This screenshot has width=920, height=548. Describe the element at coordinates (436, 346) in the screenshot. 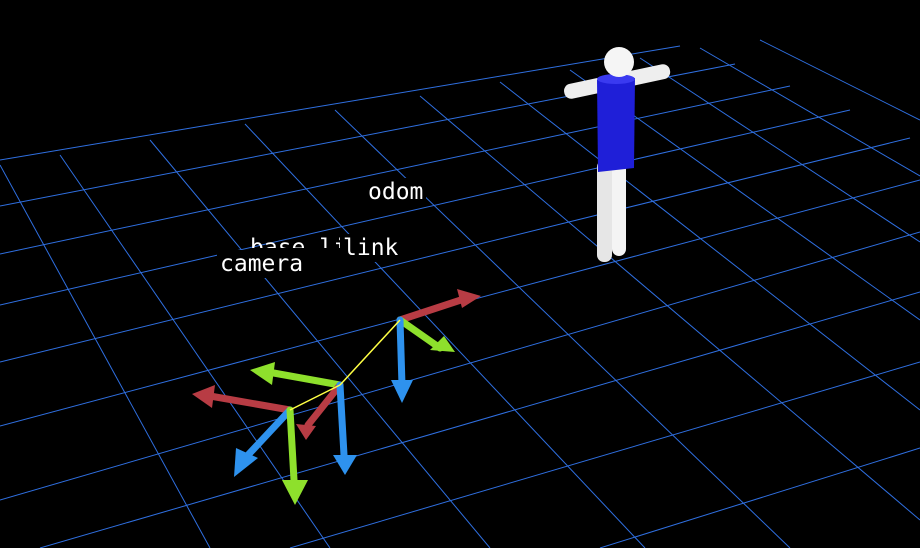

I see `odom-frame-axes` at that location.